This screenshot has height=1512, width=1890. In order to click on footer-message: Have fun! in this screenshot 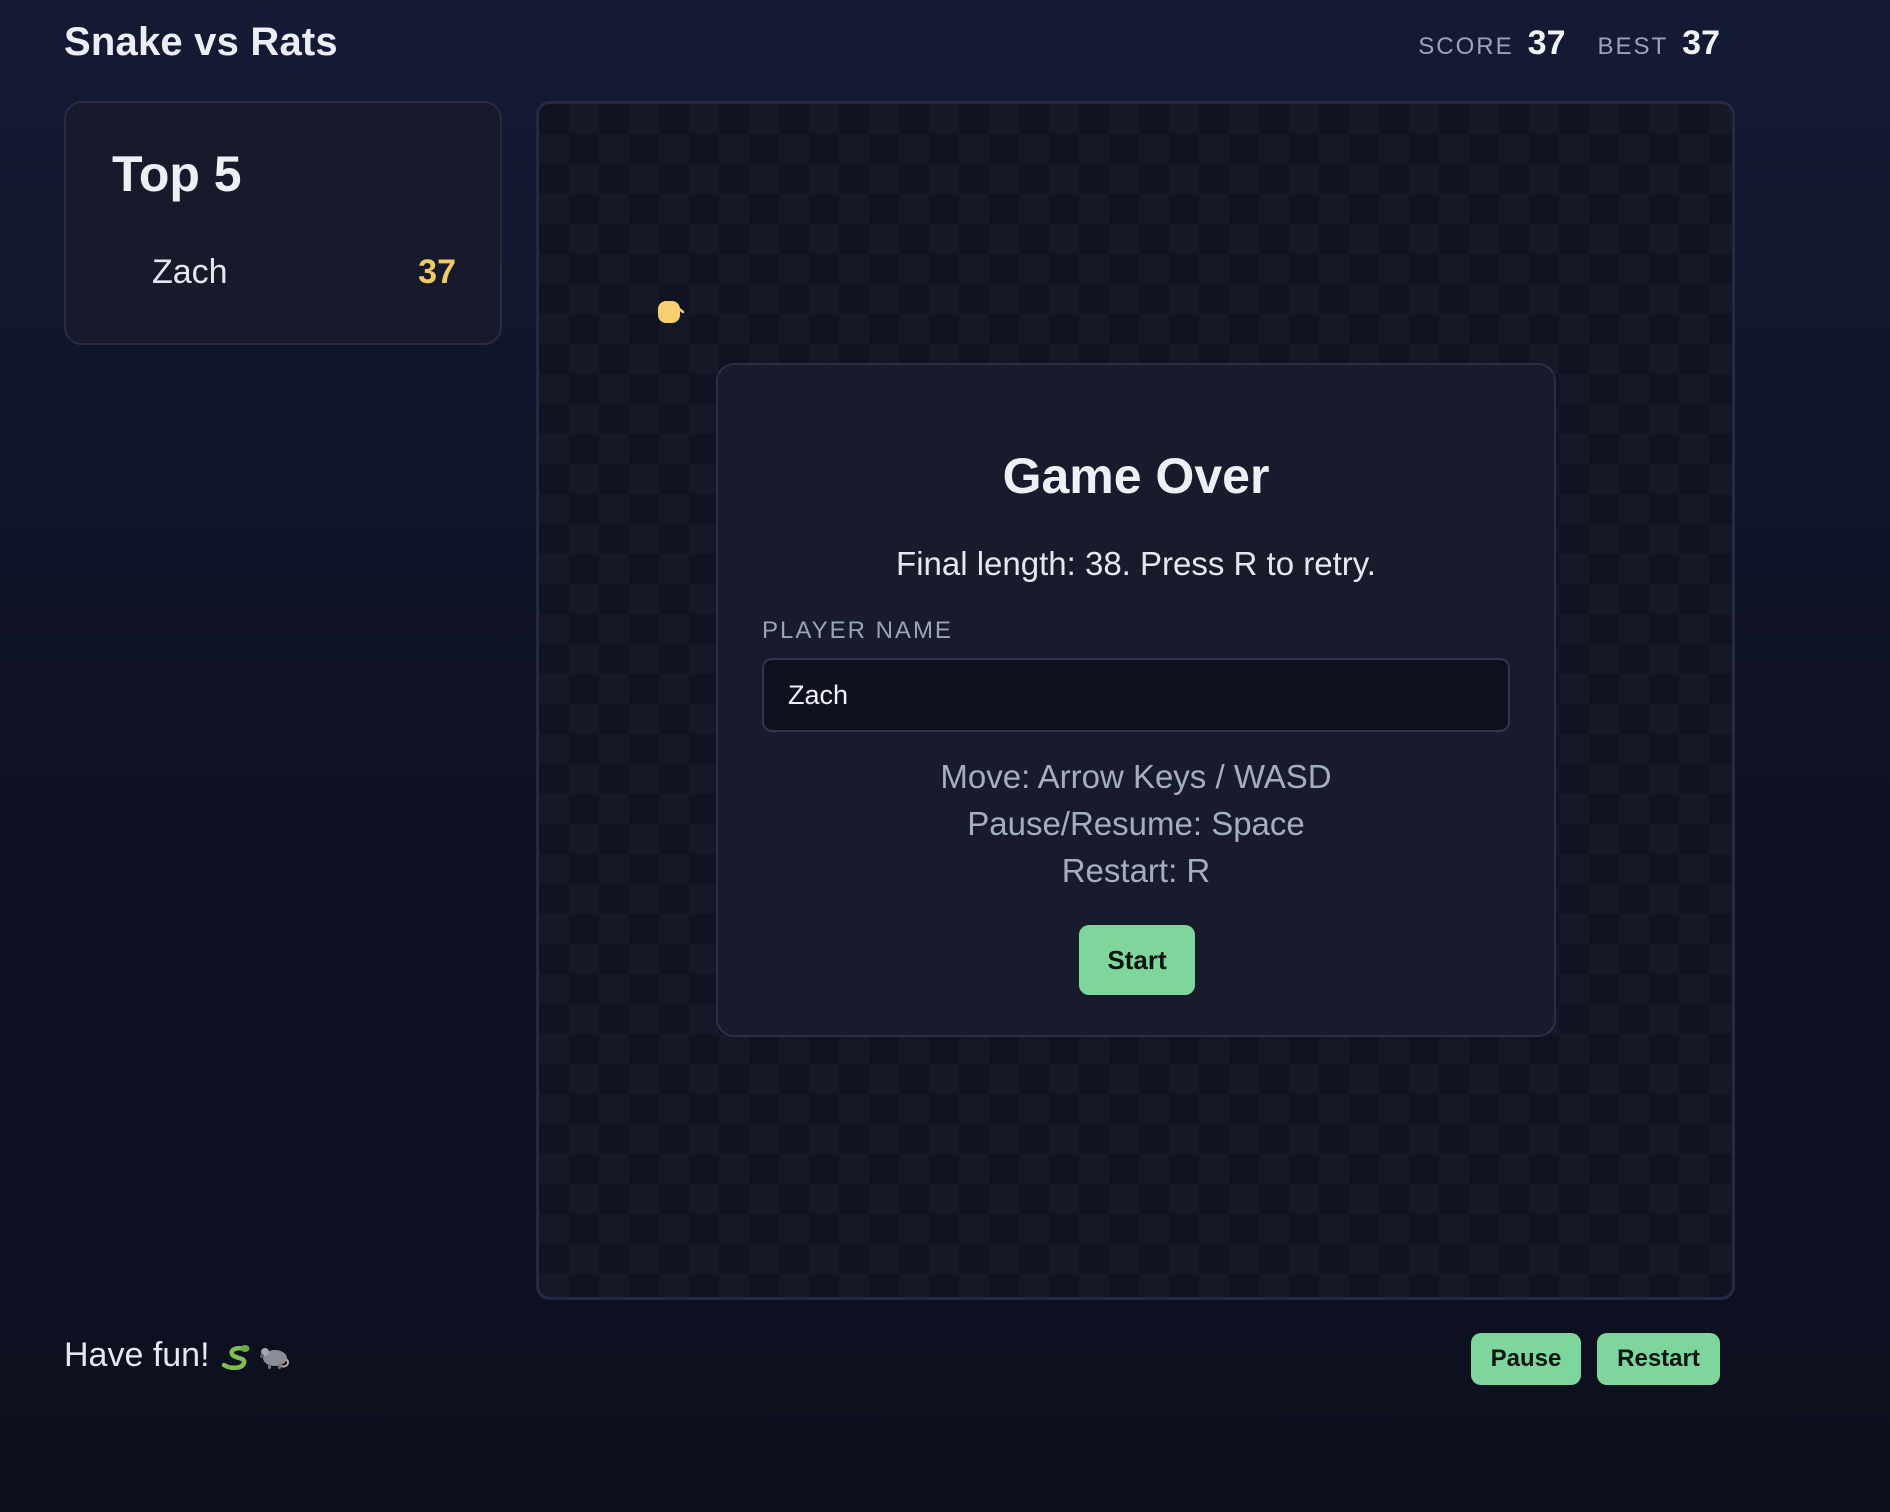, I will do `click(177, 1355)`.